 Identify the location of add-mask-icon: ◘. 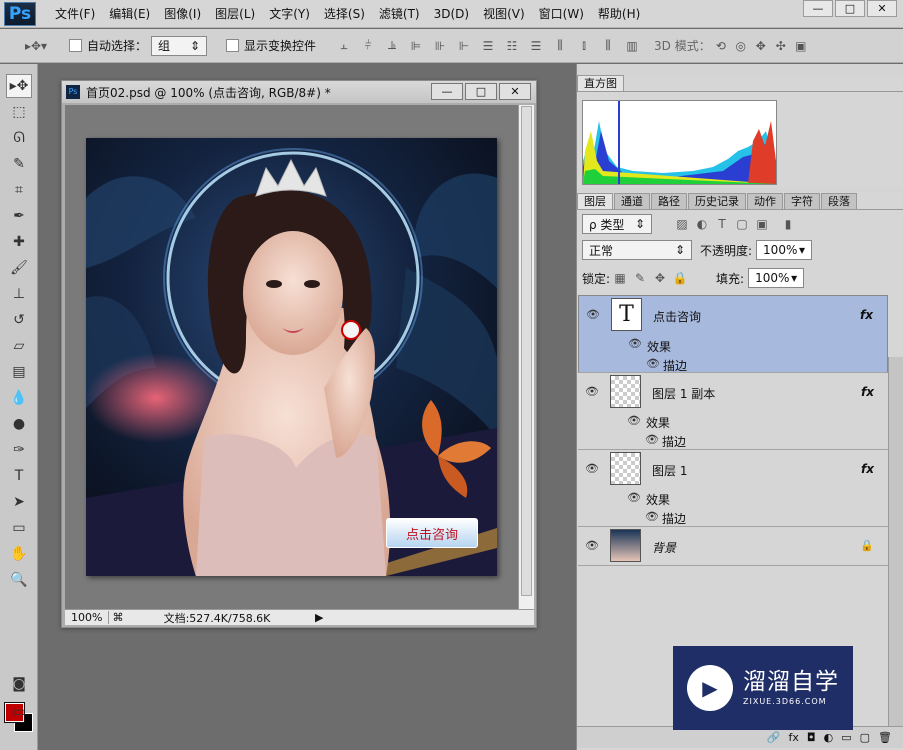
(811, 737).